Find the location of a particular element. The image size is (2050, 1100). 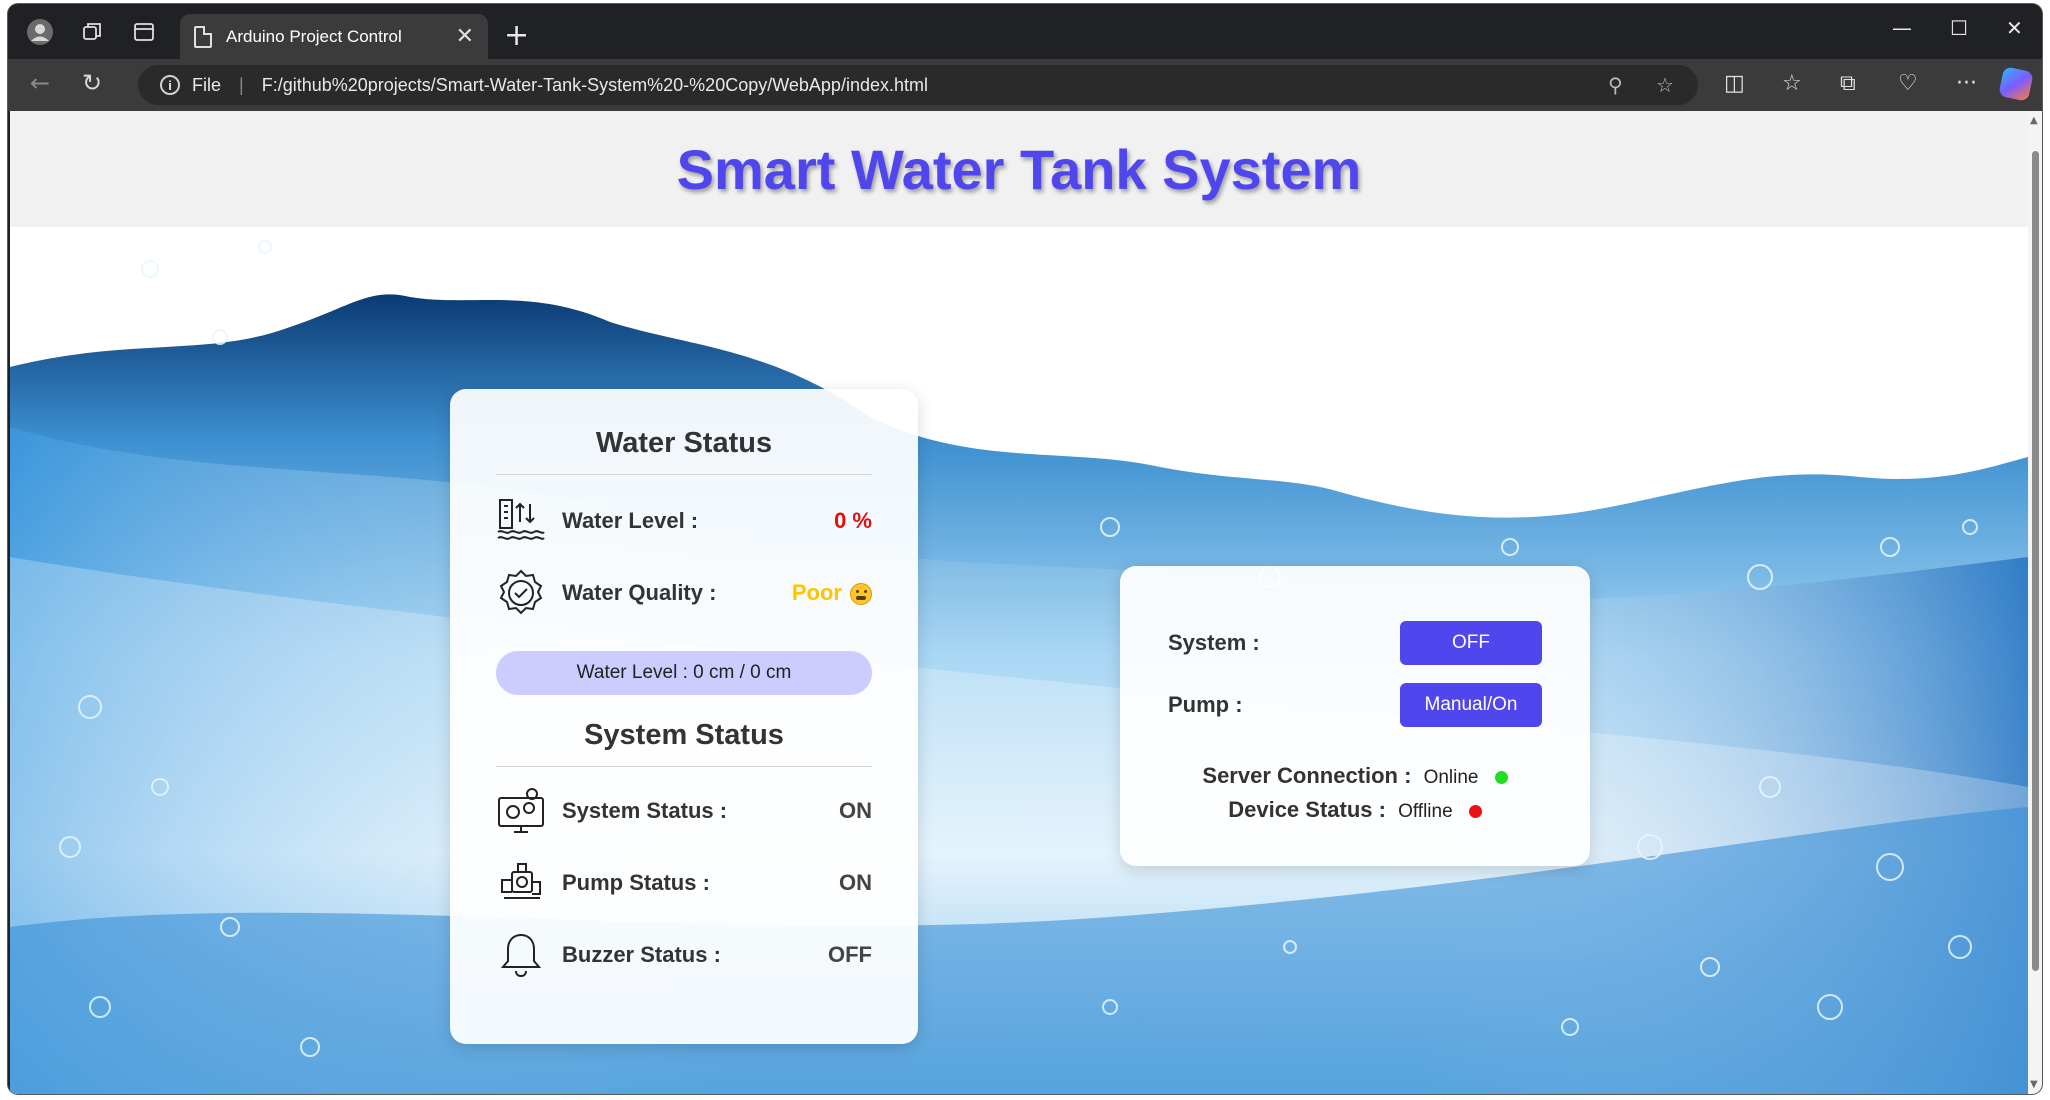

pump-control-row: Pump : Manual/On is located at coordinates (1355, 705).